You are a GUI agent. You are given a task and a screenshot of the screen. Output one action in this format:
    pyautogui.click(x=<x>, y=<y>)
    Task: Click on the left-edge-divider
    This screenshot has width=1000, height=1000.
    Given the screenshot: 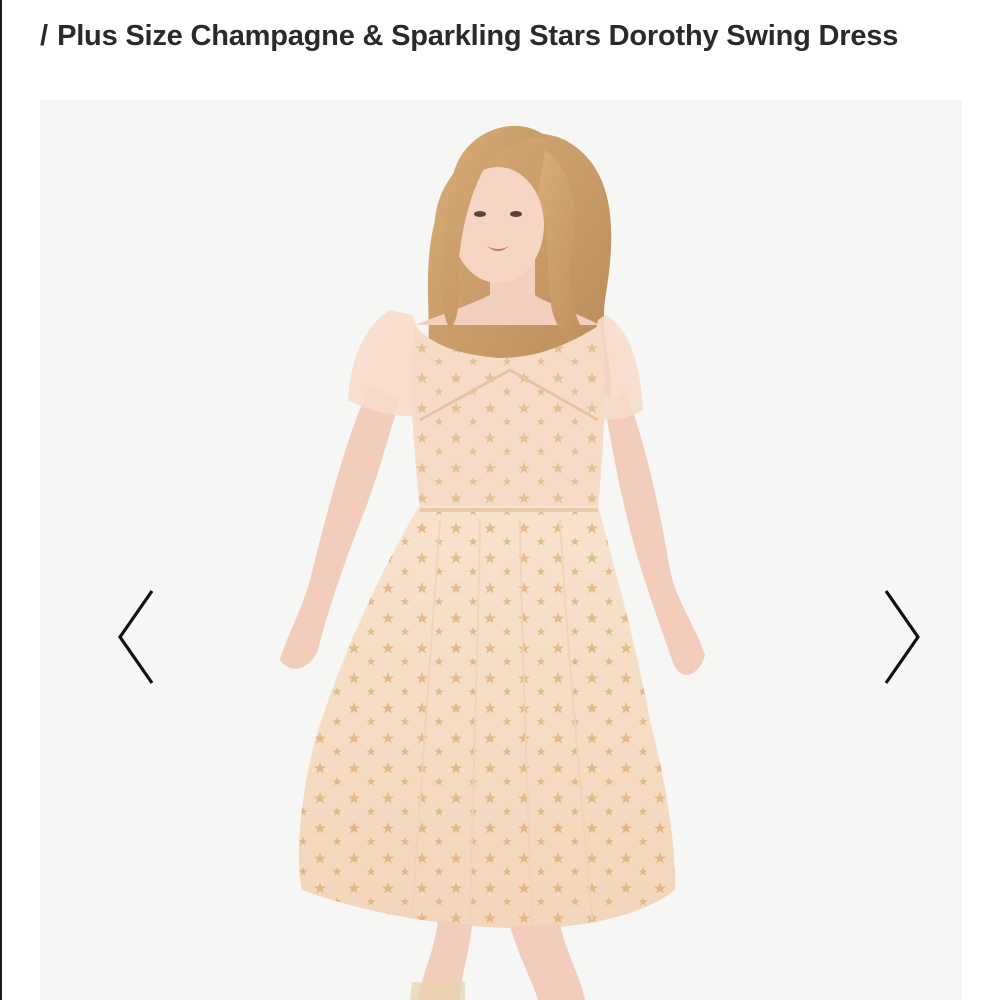 What is the action you would take?
    pyautogui.click(x=1, y=500)
    